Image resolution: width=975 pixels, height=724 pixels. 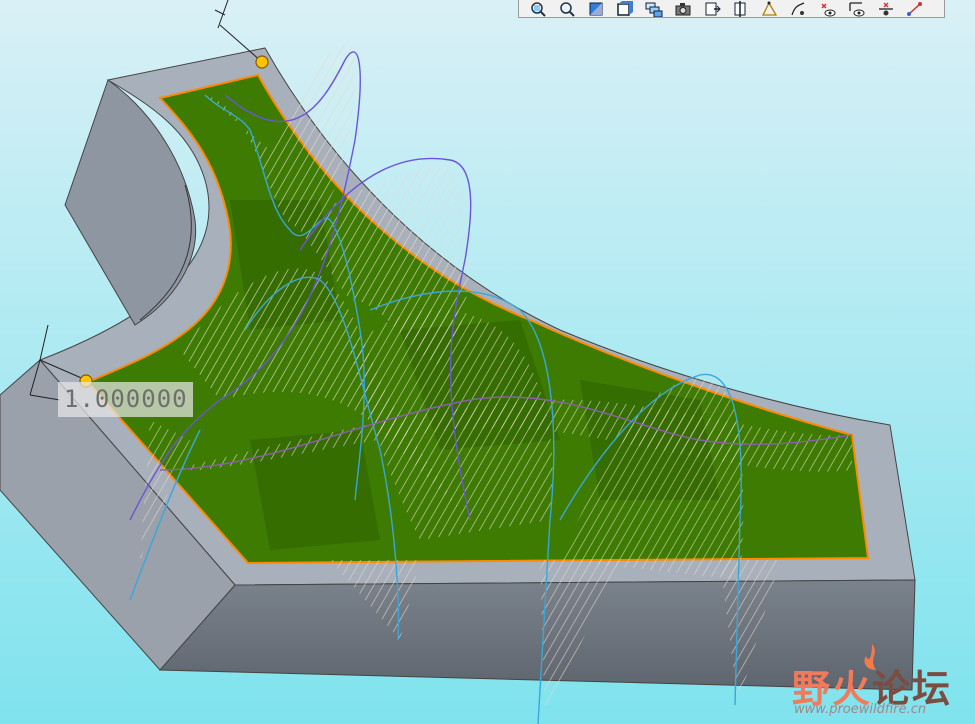 I want to click on curve-analysis-icon, so click(x=770, y=9).